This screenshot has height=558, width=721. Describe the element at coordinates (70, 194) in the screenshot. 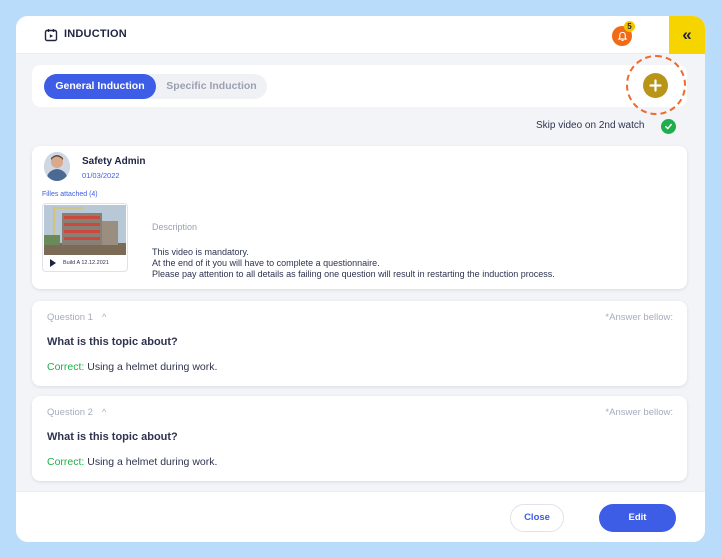

I see `files-attached-link: Filles attached (4)` at that location.